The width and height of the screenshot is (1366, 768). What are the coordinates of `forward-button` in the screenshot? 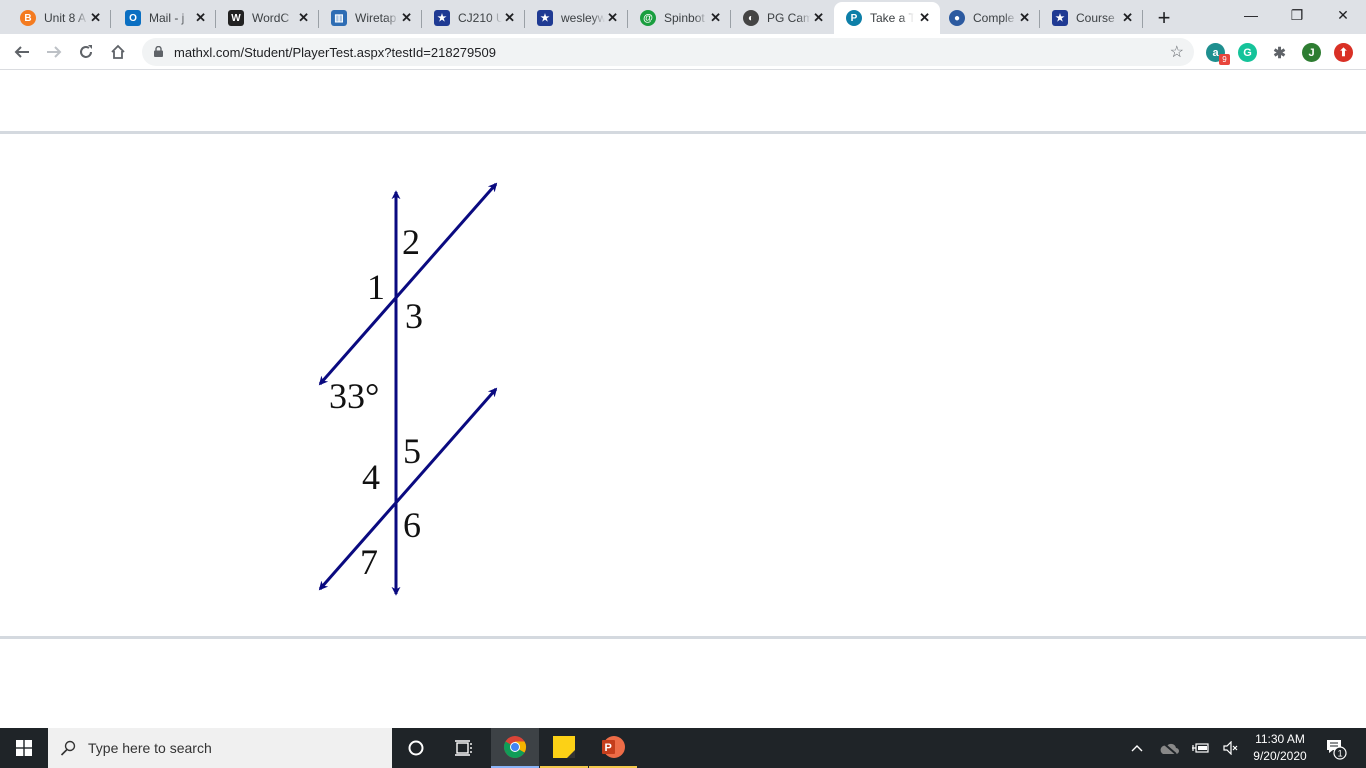 It's located at (54, 52).